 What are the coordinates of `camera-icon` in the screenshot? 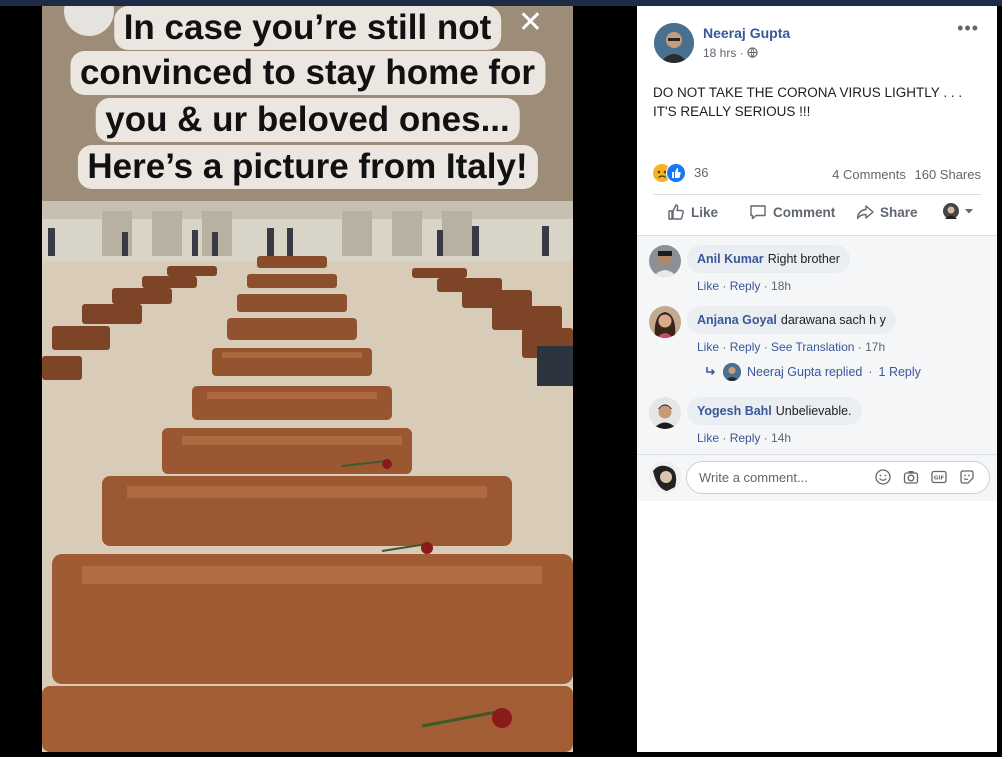 It's located at (911, 477).